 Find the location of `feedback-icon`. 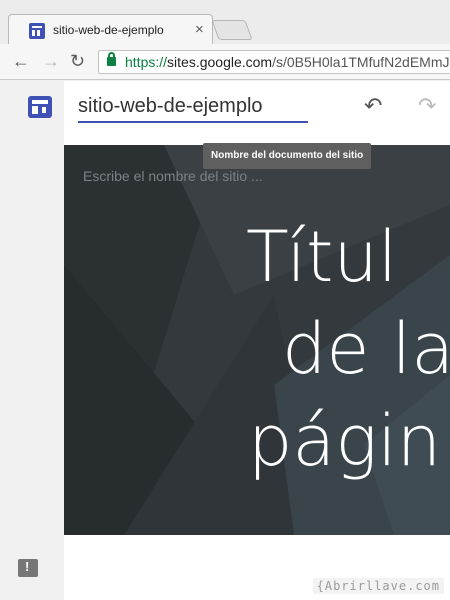

feedback-icon is located at coordinates (28, 568).